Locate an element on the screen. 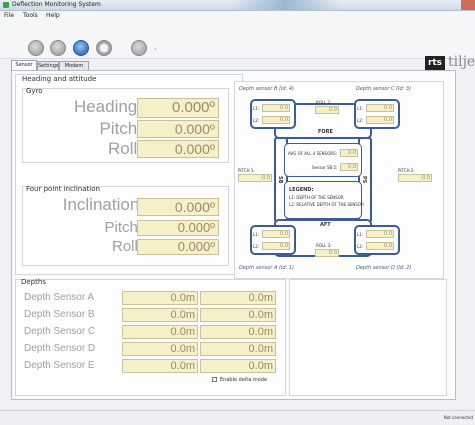  sensor-d-l1-value: 0.0 is located at coordinates (380, 234).